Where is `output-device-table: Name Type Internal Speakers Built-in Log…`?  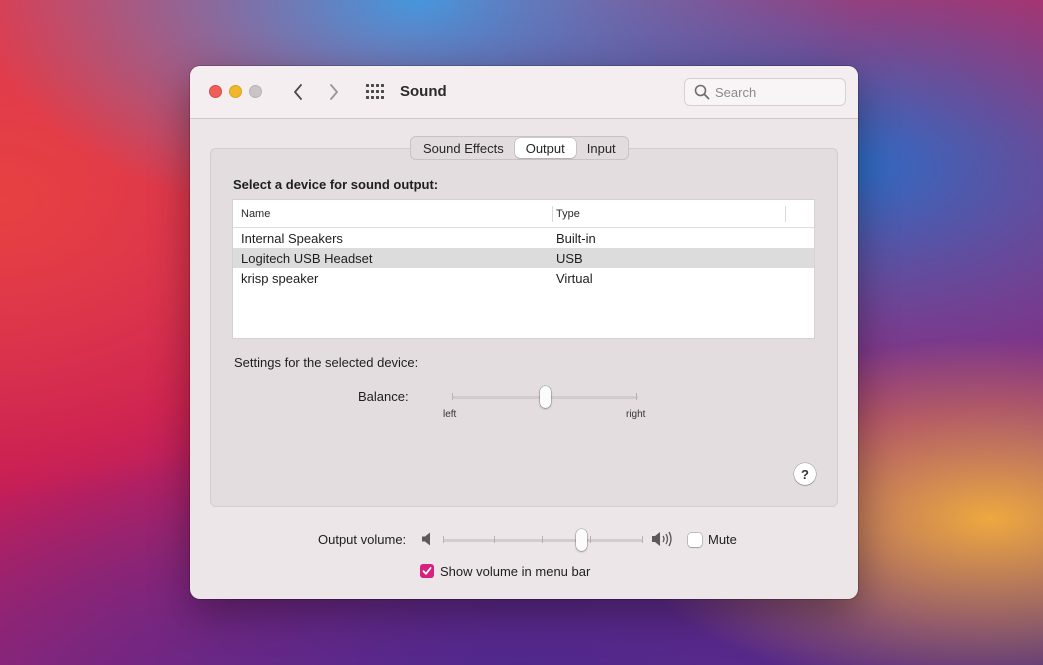
output-device-table: Name Type Internal Speakers Built-in Log… is located at coordinates (523, 269).